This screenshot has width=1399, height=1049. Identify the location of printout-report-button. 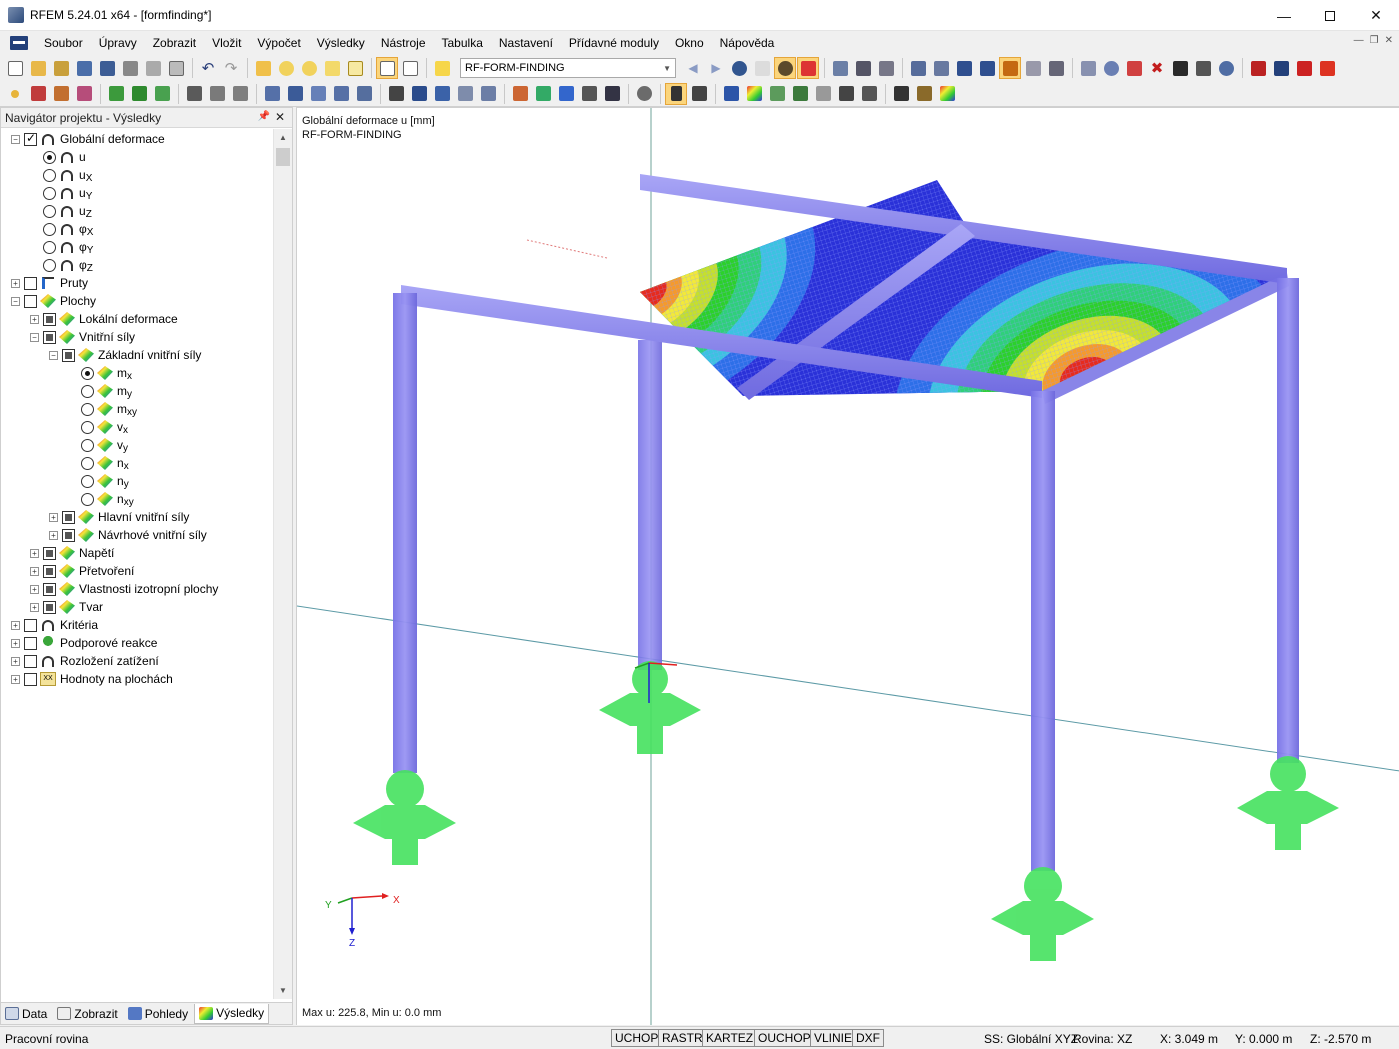
(176, 68).